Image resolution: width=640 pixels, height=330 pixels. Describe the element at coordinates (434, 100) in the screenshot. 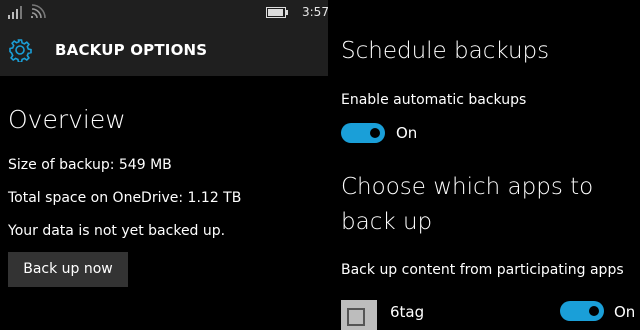

I see `enable-automatic-label: Enable automatic backups` at that location.